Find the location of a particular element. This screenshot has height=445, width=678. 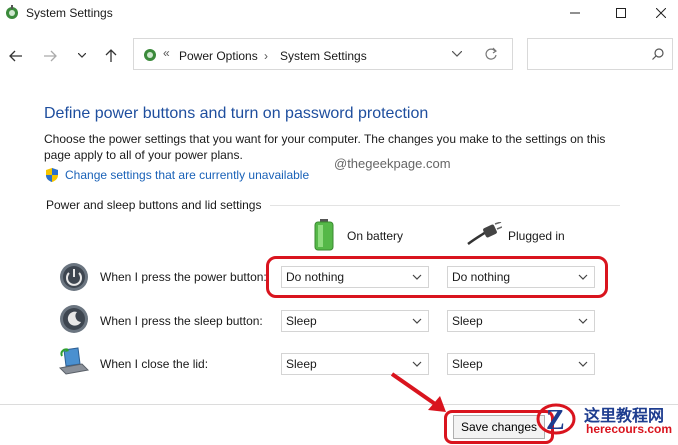

recent-locations-button is located at coordinates (82, 56).